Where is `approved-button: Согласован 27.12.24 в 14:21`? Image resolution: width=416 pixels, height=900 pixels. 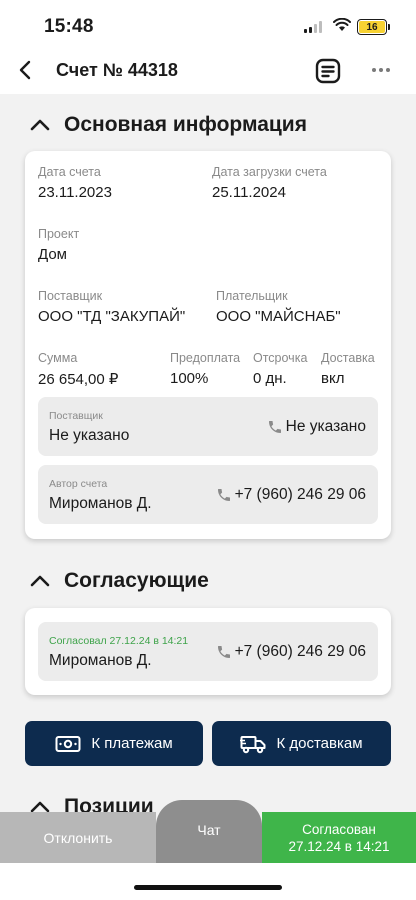
approved-button: Согласован 27.12.24 в 14:21 is located at coordinates (339, 837).